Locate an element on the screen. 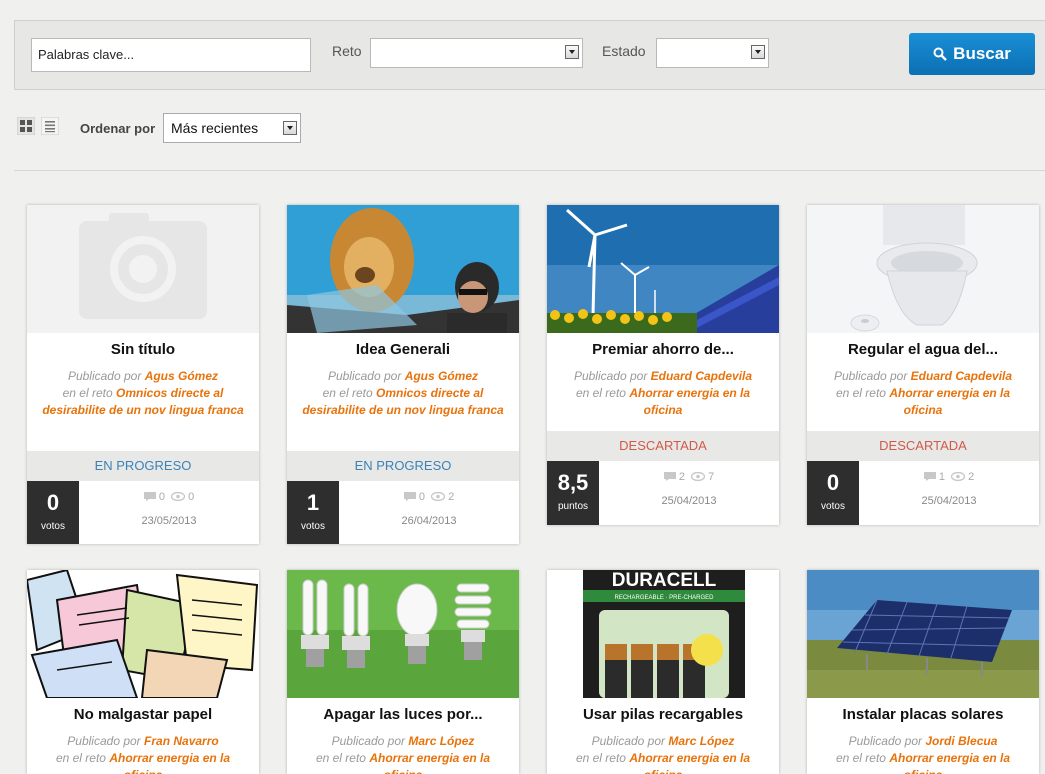 The image size is (1045, 774). comments-count: 2 is located at coordinates (681, 477).